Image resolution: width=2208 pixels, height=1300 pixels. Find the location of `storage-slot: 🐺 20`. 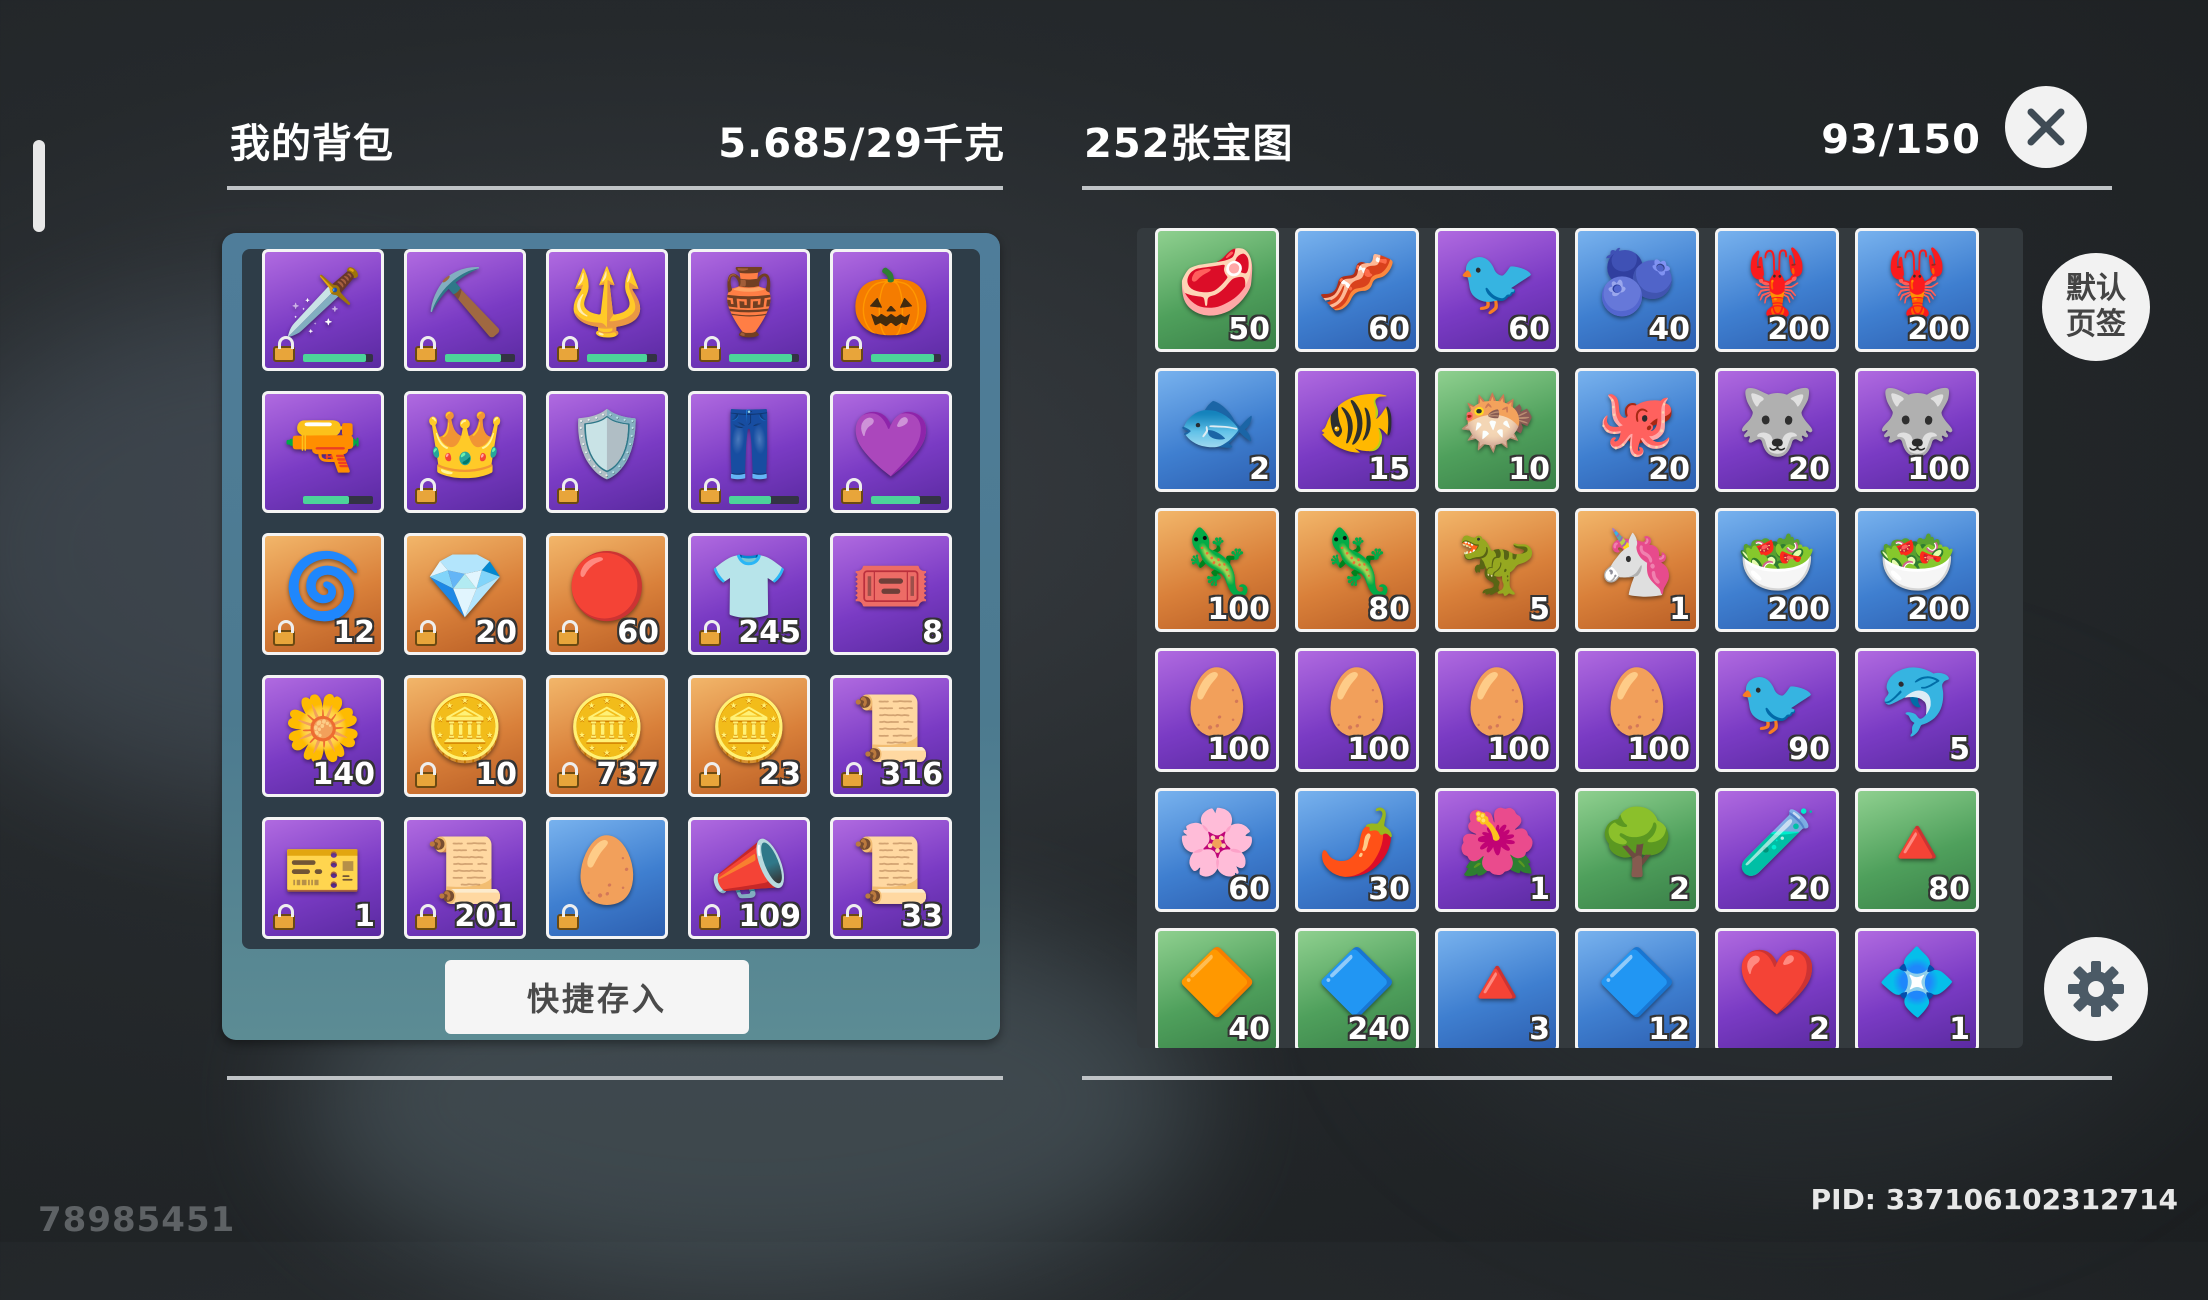

storage-slot: 🐺 20 is located at coordinates (1777, 430).